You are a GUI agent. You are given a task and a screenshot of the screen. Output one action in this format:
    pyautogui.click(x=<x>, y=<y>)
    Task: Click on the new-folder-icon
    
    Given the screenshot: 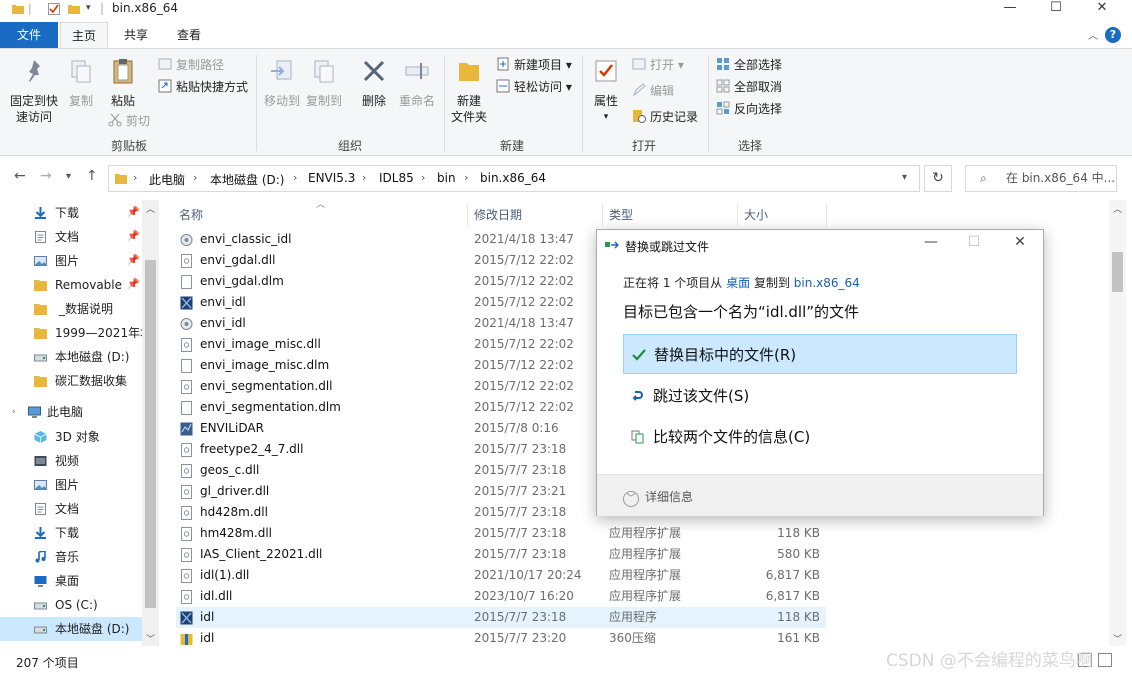 What is the action you would take?
    pyautogui.click(x=74, y=9)
    